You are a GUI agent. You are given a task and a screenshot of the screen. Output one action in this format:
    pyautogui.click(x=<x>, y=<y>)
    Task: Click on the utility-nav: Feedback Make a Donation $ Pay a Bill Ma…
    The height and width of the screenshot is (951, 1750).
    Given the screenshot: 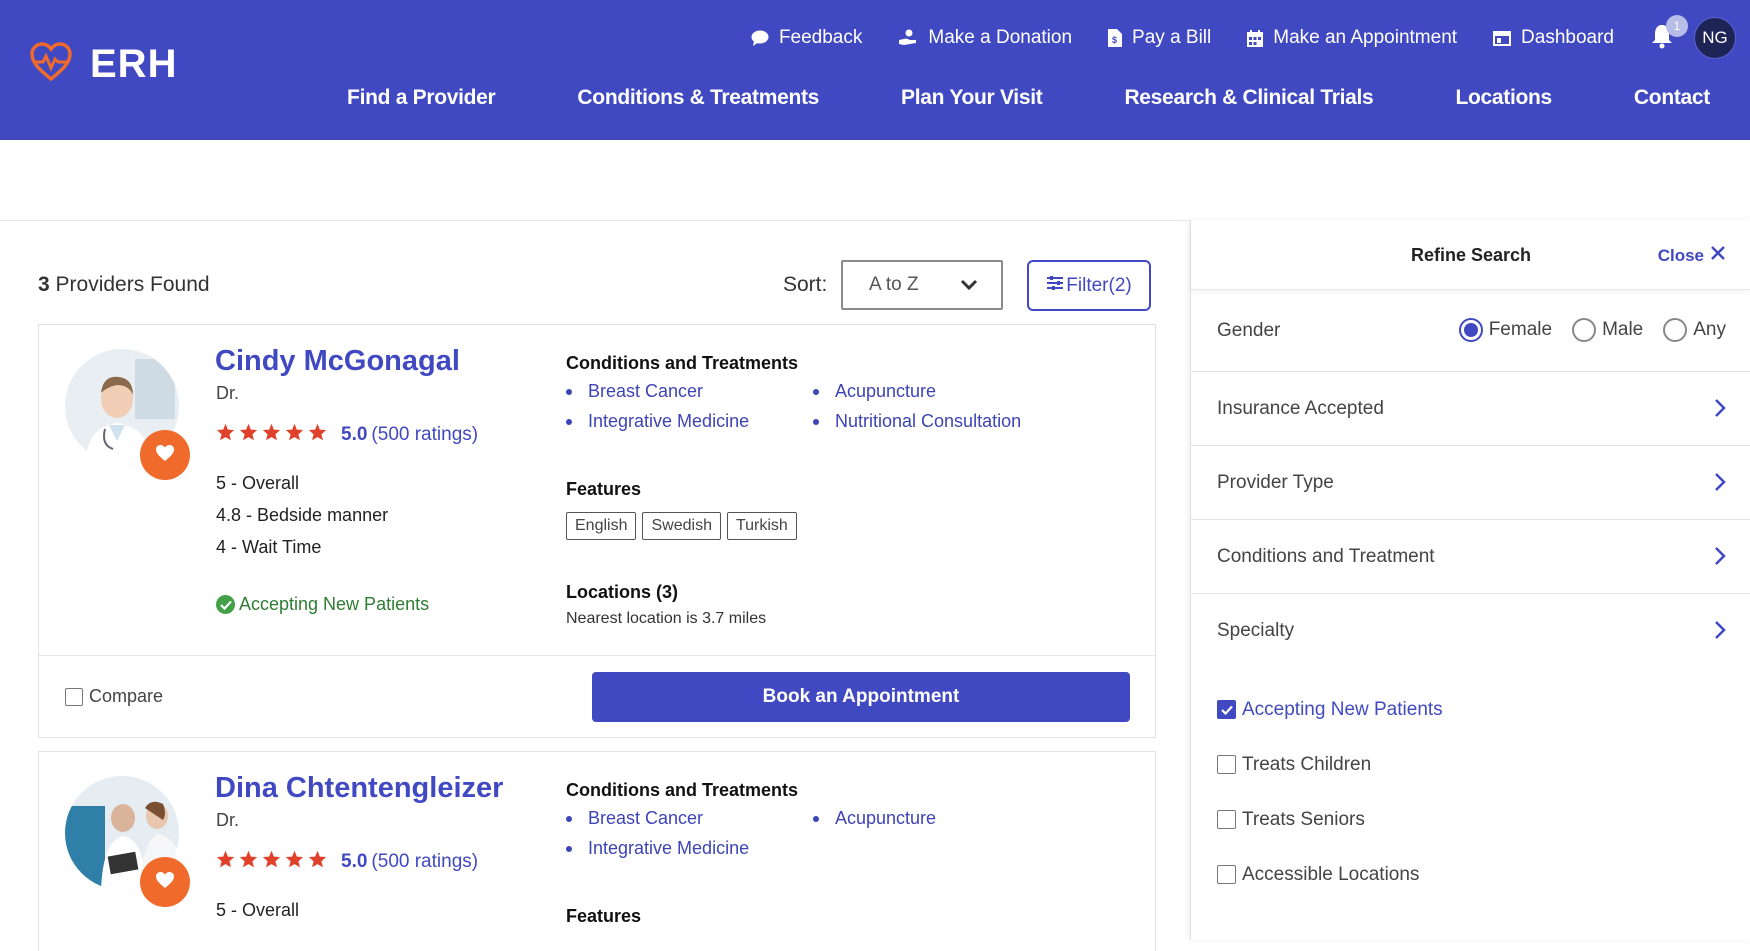 What is the action you would take?
    pyautogui.click(x=1250, y=36)
    